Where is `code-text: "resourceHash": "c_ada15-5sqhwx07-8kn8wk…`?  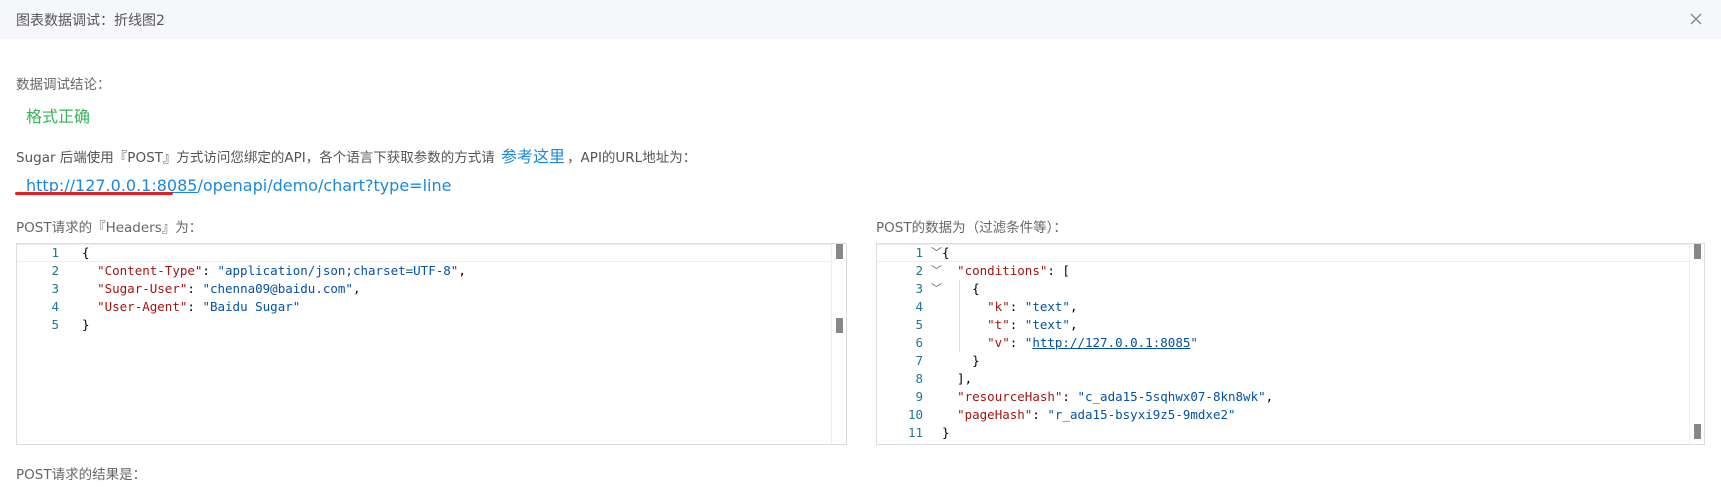 code-text: "resourceHash": "c_ada15-5sqhwx07-8kn8wk… is located at coordinates (1107, 397).